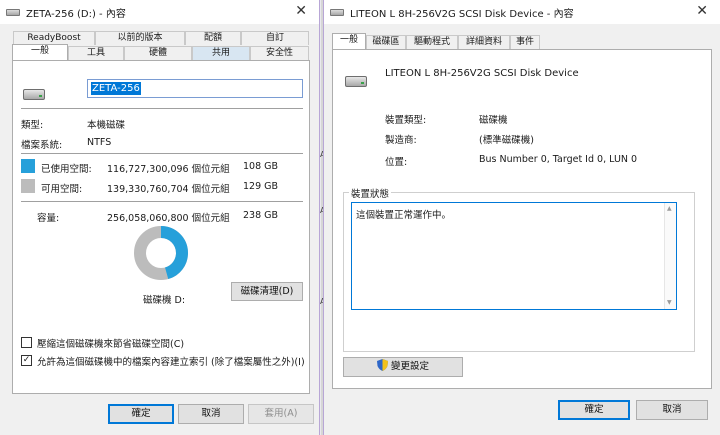 The width and height of the screenshot is (720, 435). What do you see at coordinates (168, 189) in the screenshot?
I see `free-space-bytes: 139,330,760,704 個位元組` at bounding box center [168, 189].